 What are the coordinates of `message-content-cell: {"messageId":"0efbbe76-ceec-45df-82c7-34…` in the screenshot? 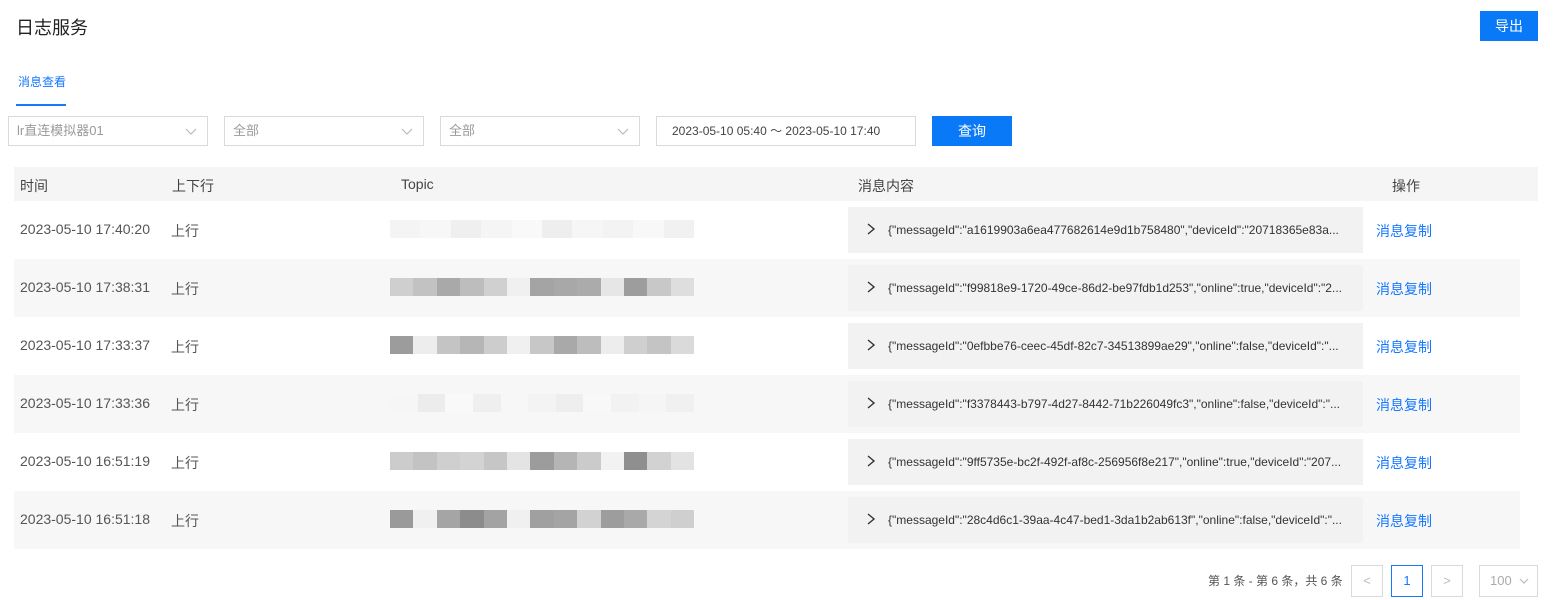 It's located at (1105, 346).